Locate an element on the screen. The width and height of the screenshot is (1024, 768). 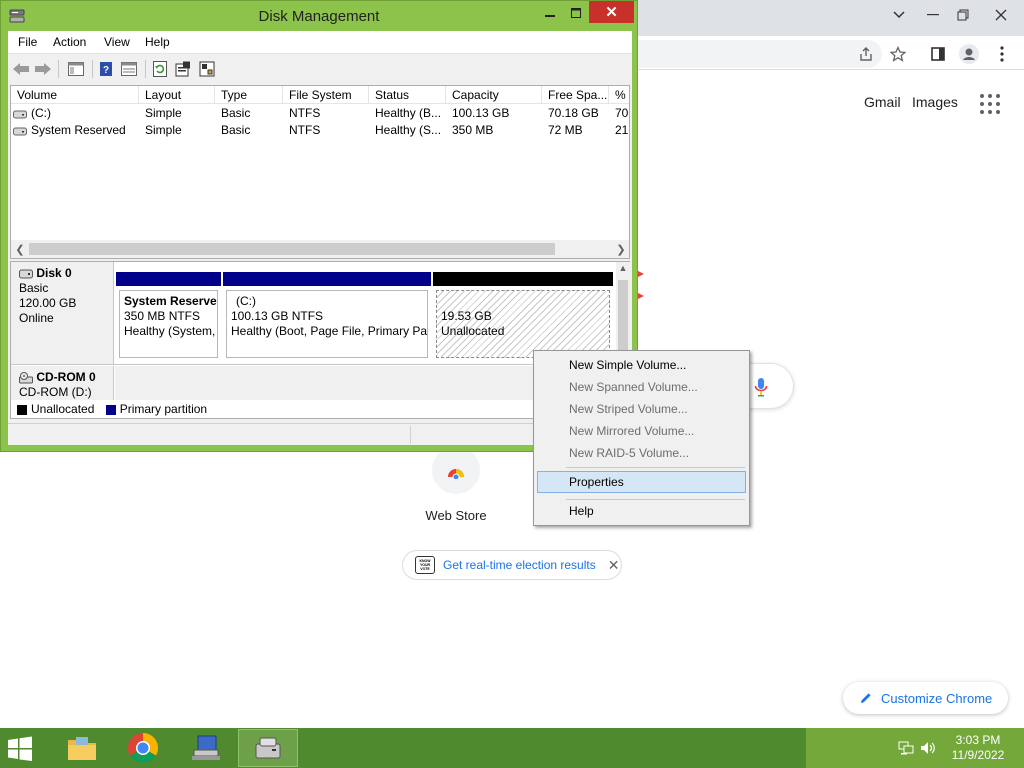
profile-avatar-icon is located at coordinates (969, 54).